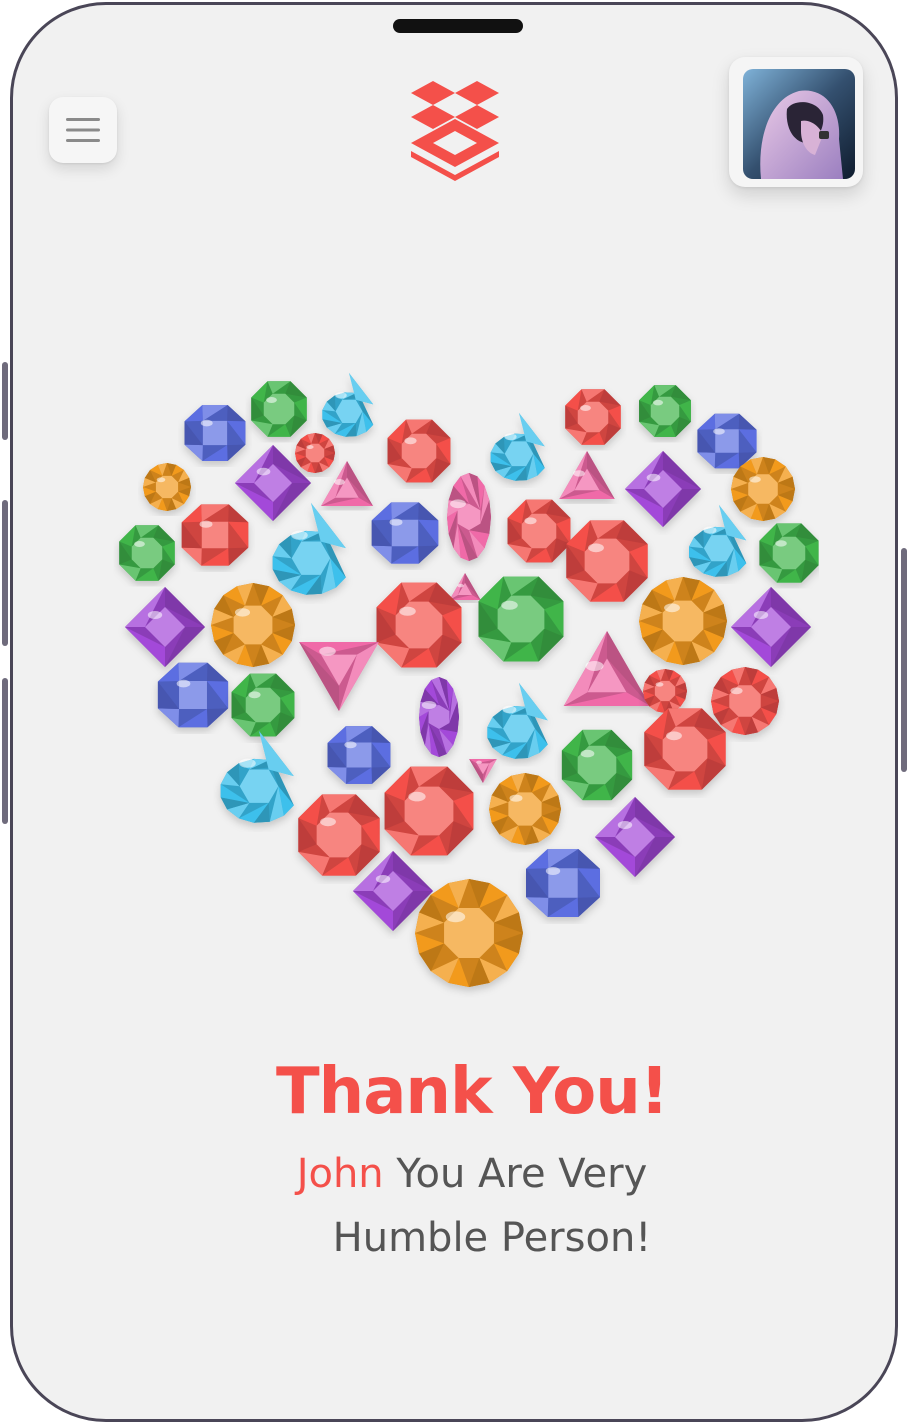 This screenshot has width=909, height=1422. What do you see at coordinates (5, 401) in the screenshot?
I see `side-button-mute` at bounding box center [5, 401].